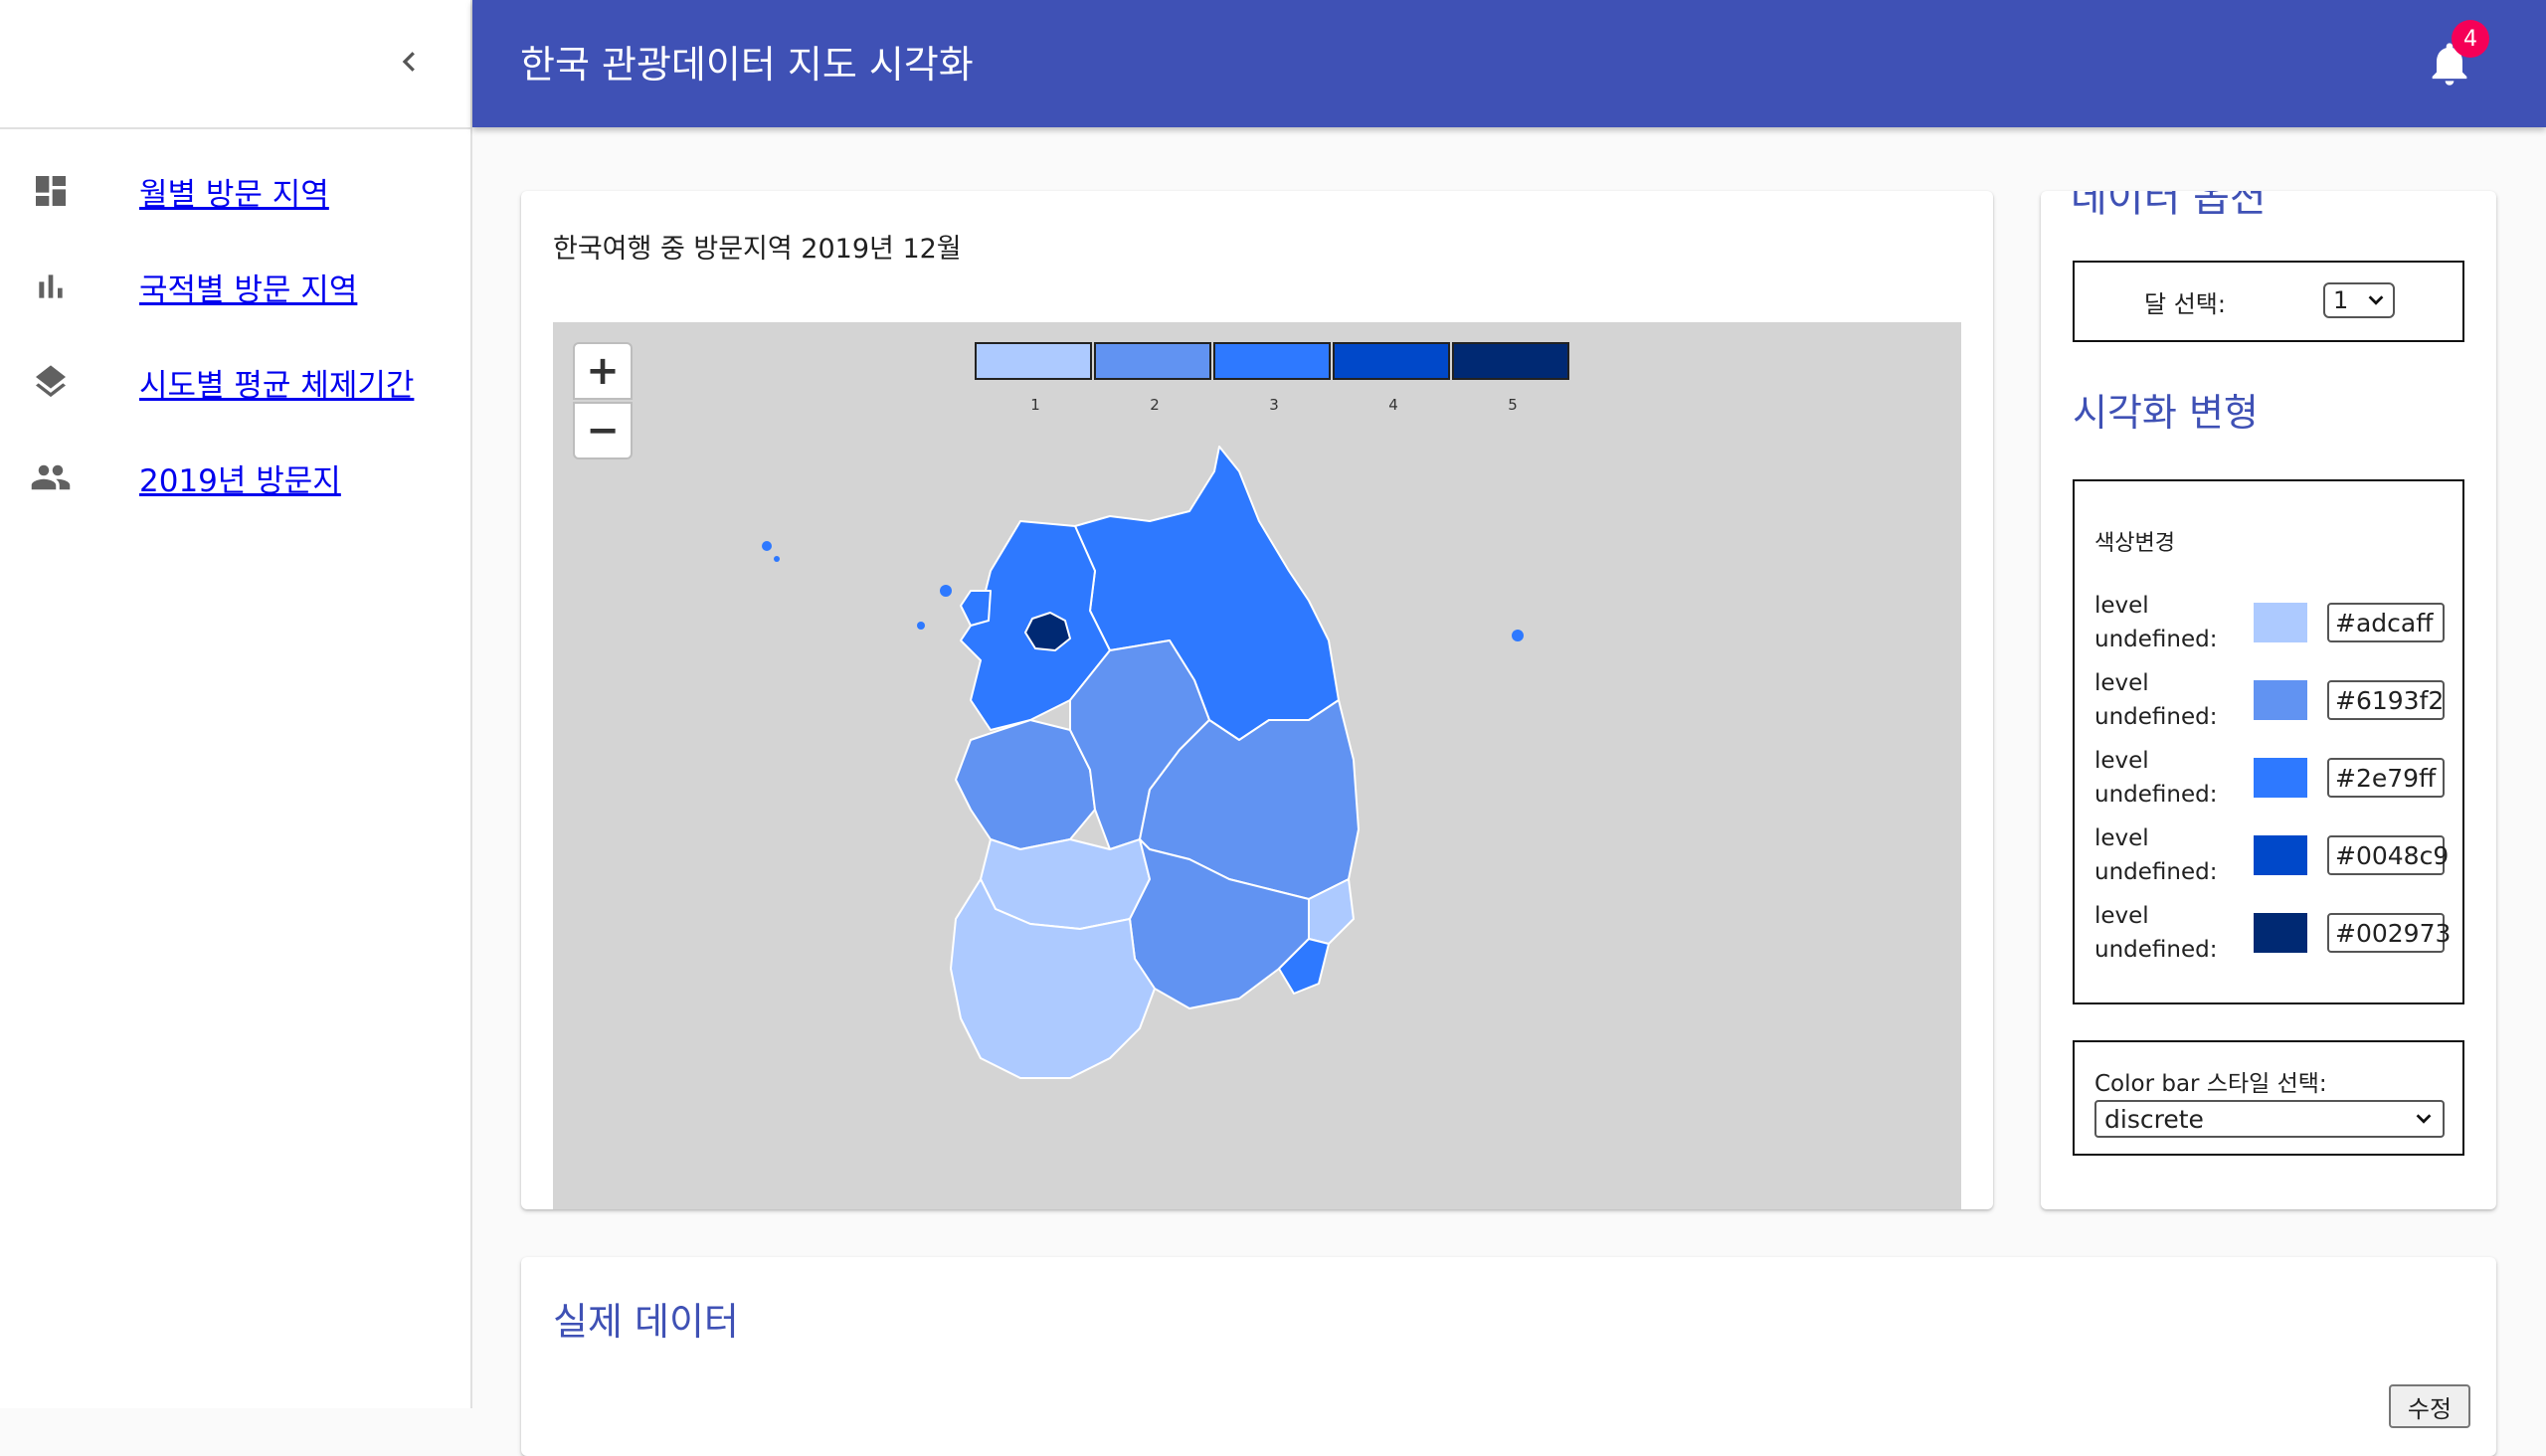  I want to click on people-icon, so click(51, 477).